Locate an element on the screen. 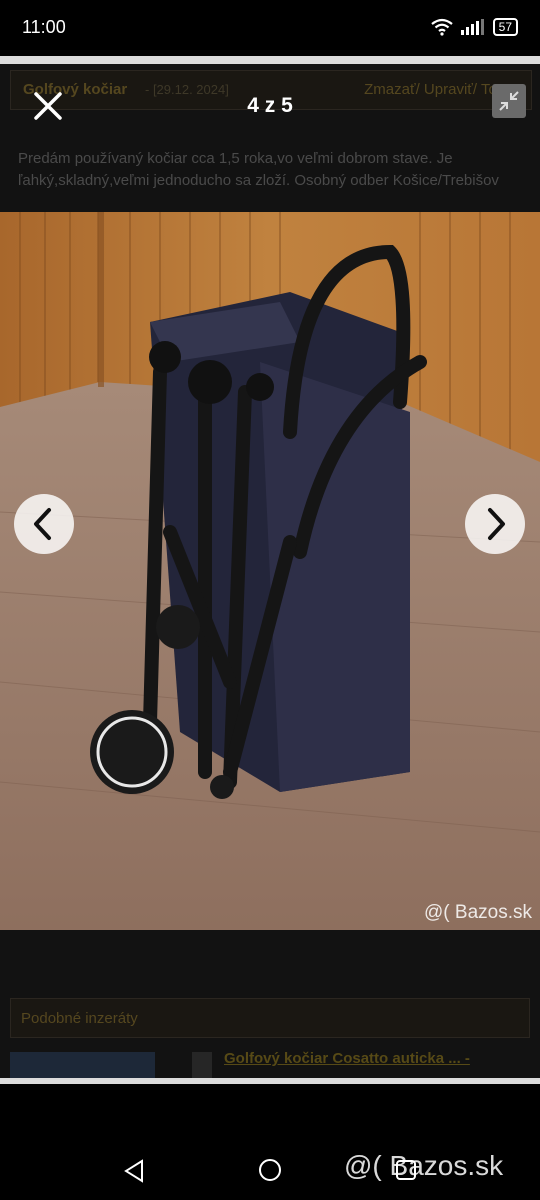 This screenshot has width=540, height=1200. system-back-button is located at coordinates (134, 1171).